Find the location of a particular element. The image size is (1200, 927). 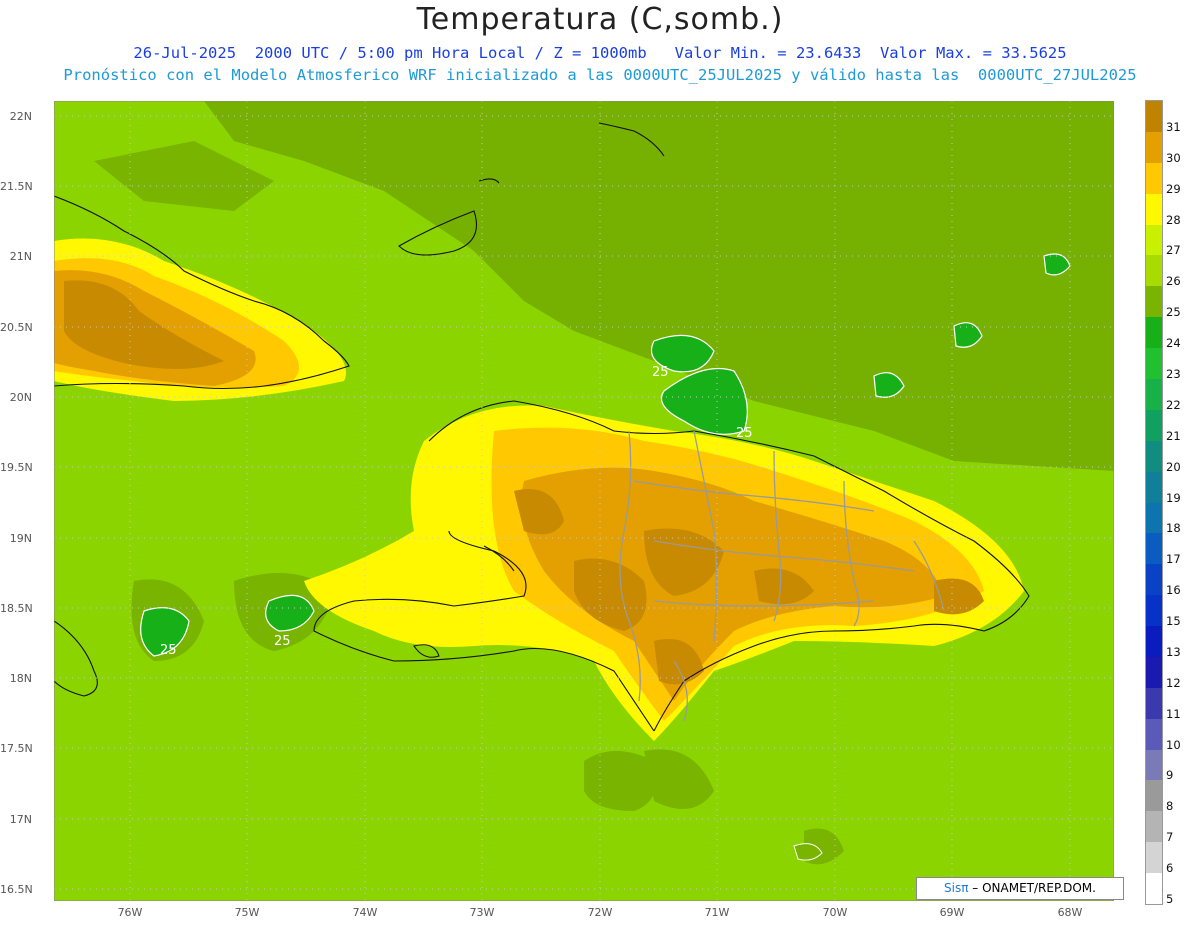

colorbar-label: 16 is located at coordinates (1173, 590).